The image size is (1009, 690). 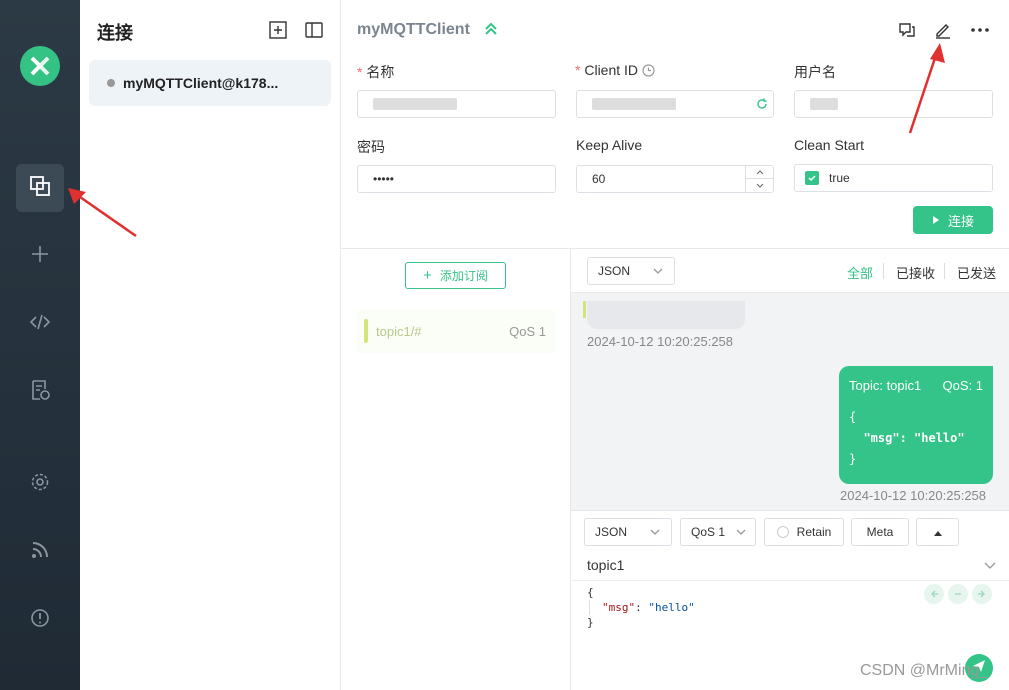 What do you see at coordinates (371, 147) in the screenshot?
I see `password-label: 密码` at bounding box center [371, 147].